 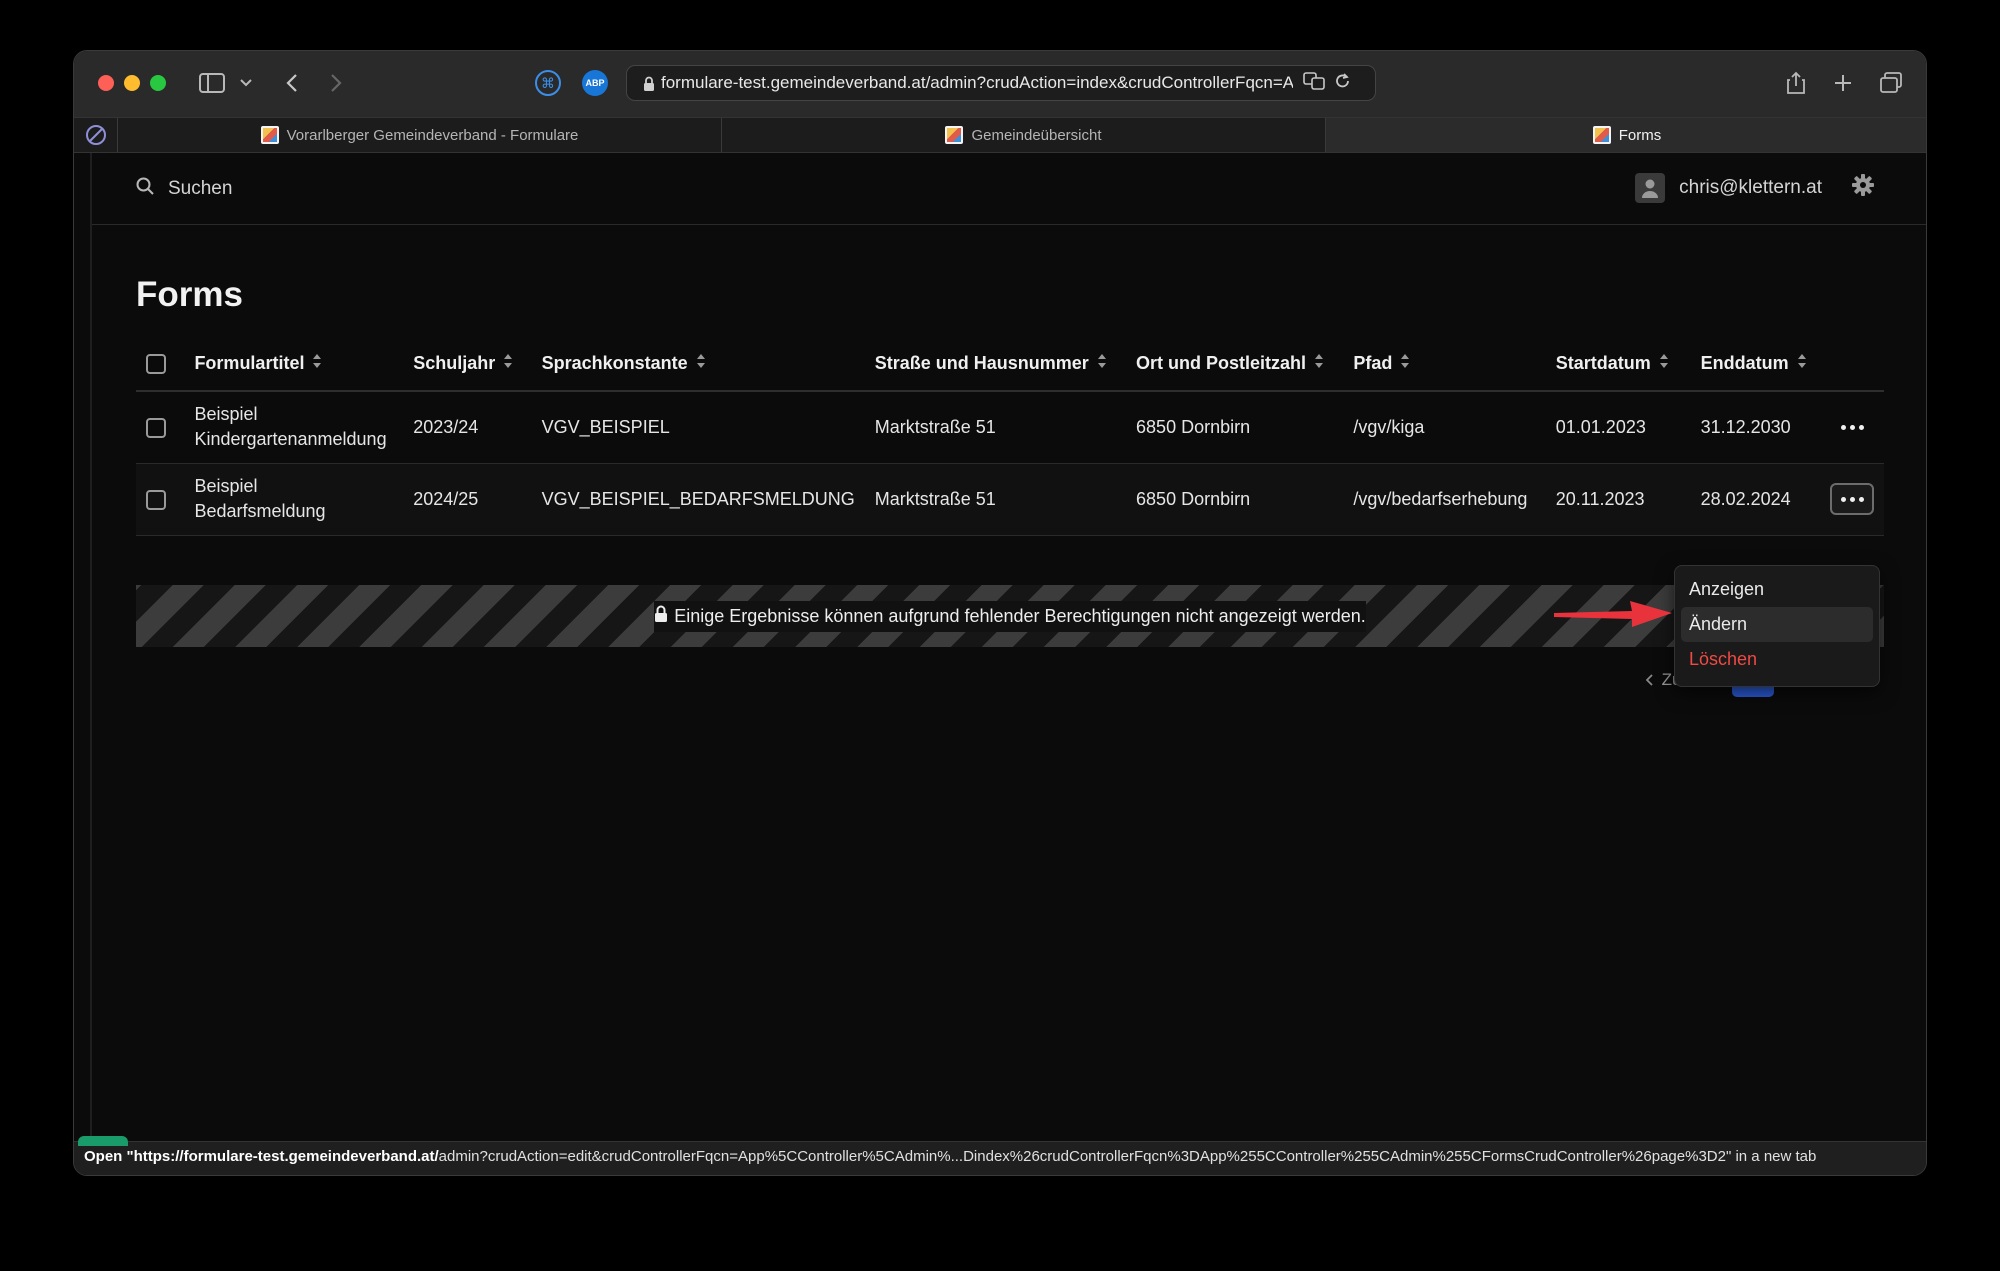 I want to click on tab-forms: Forms, so click(x=1626, y=135).